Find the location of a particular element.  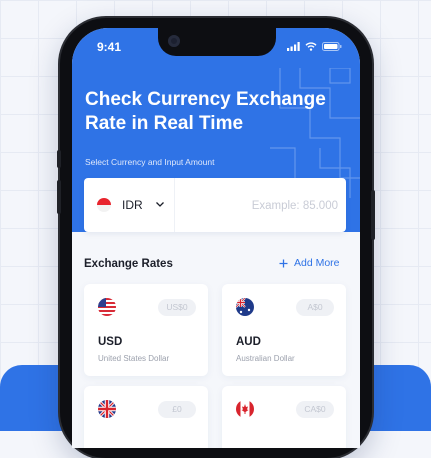

add-more-button: Add More is located at coordinates (309, 263).